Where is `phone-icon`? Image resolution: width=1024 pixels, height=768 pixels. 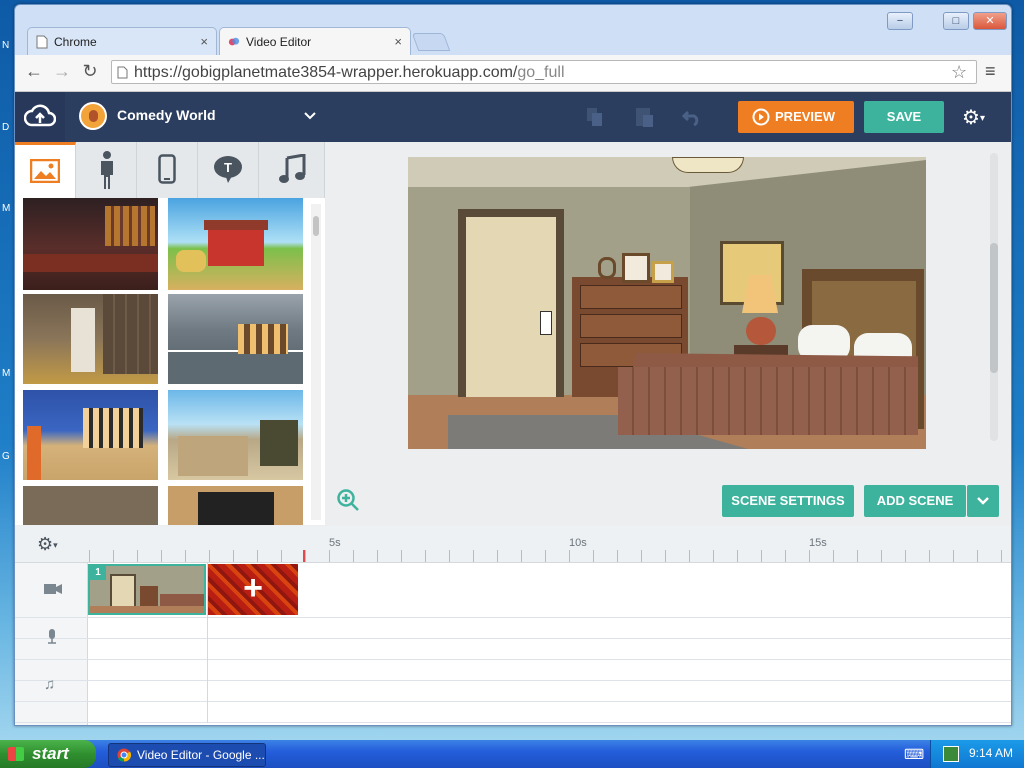
phone-icon is located at coordinates (167, 169).